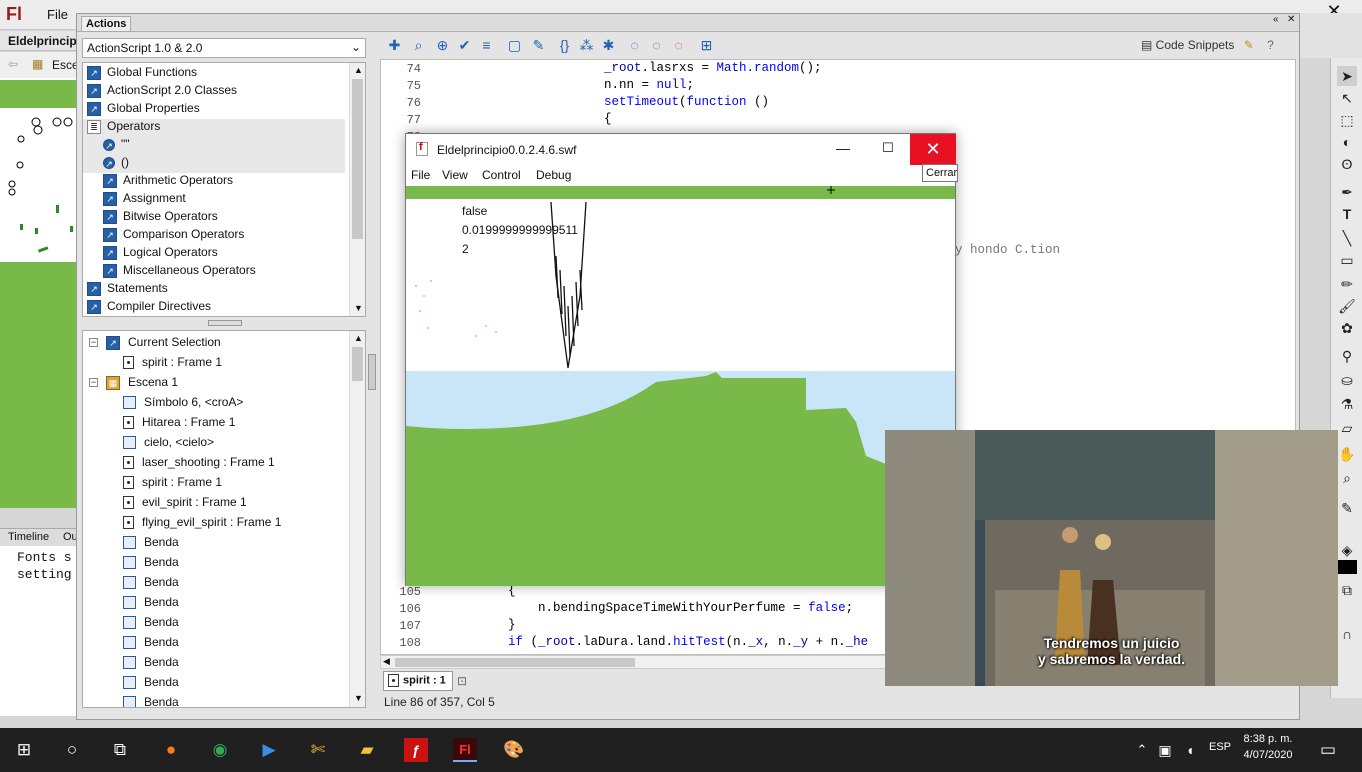  Describe the element at coordinates (442, 45) in the screenshot. I see `target-path-icon: ⊕` at that location.